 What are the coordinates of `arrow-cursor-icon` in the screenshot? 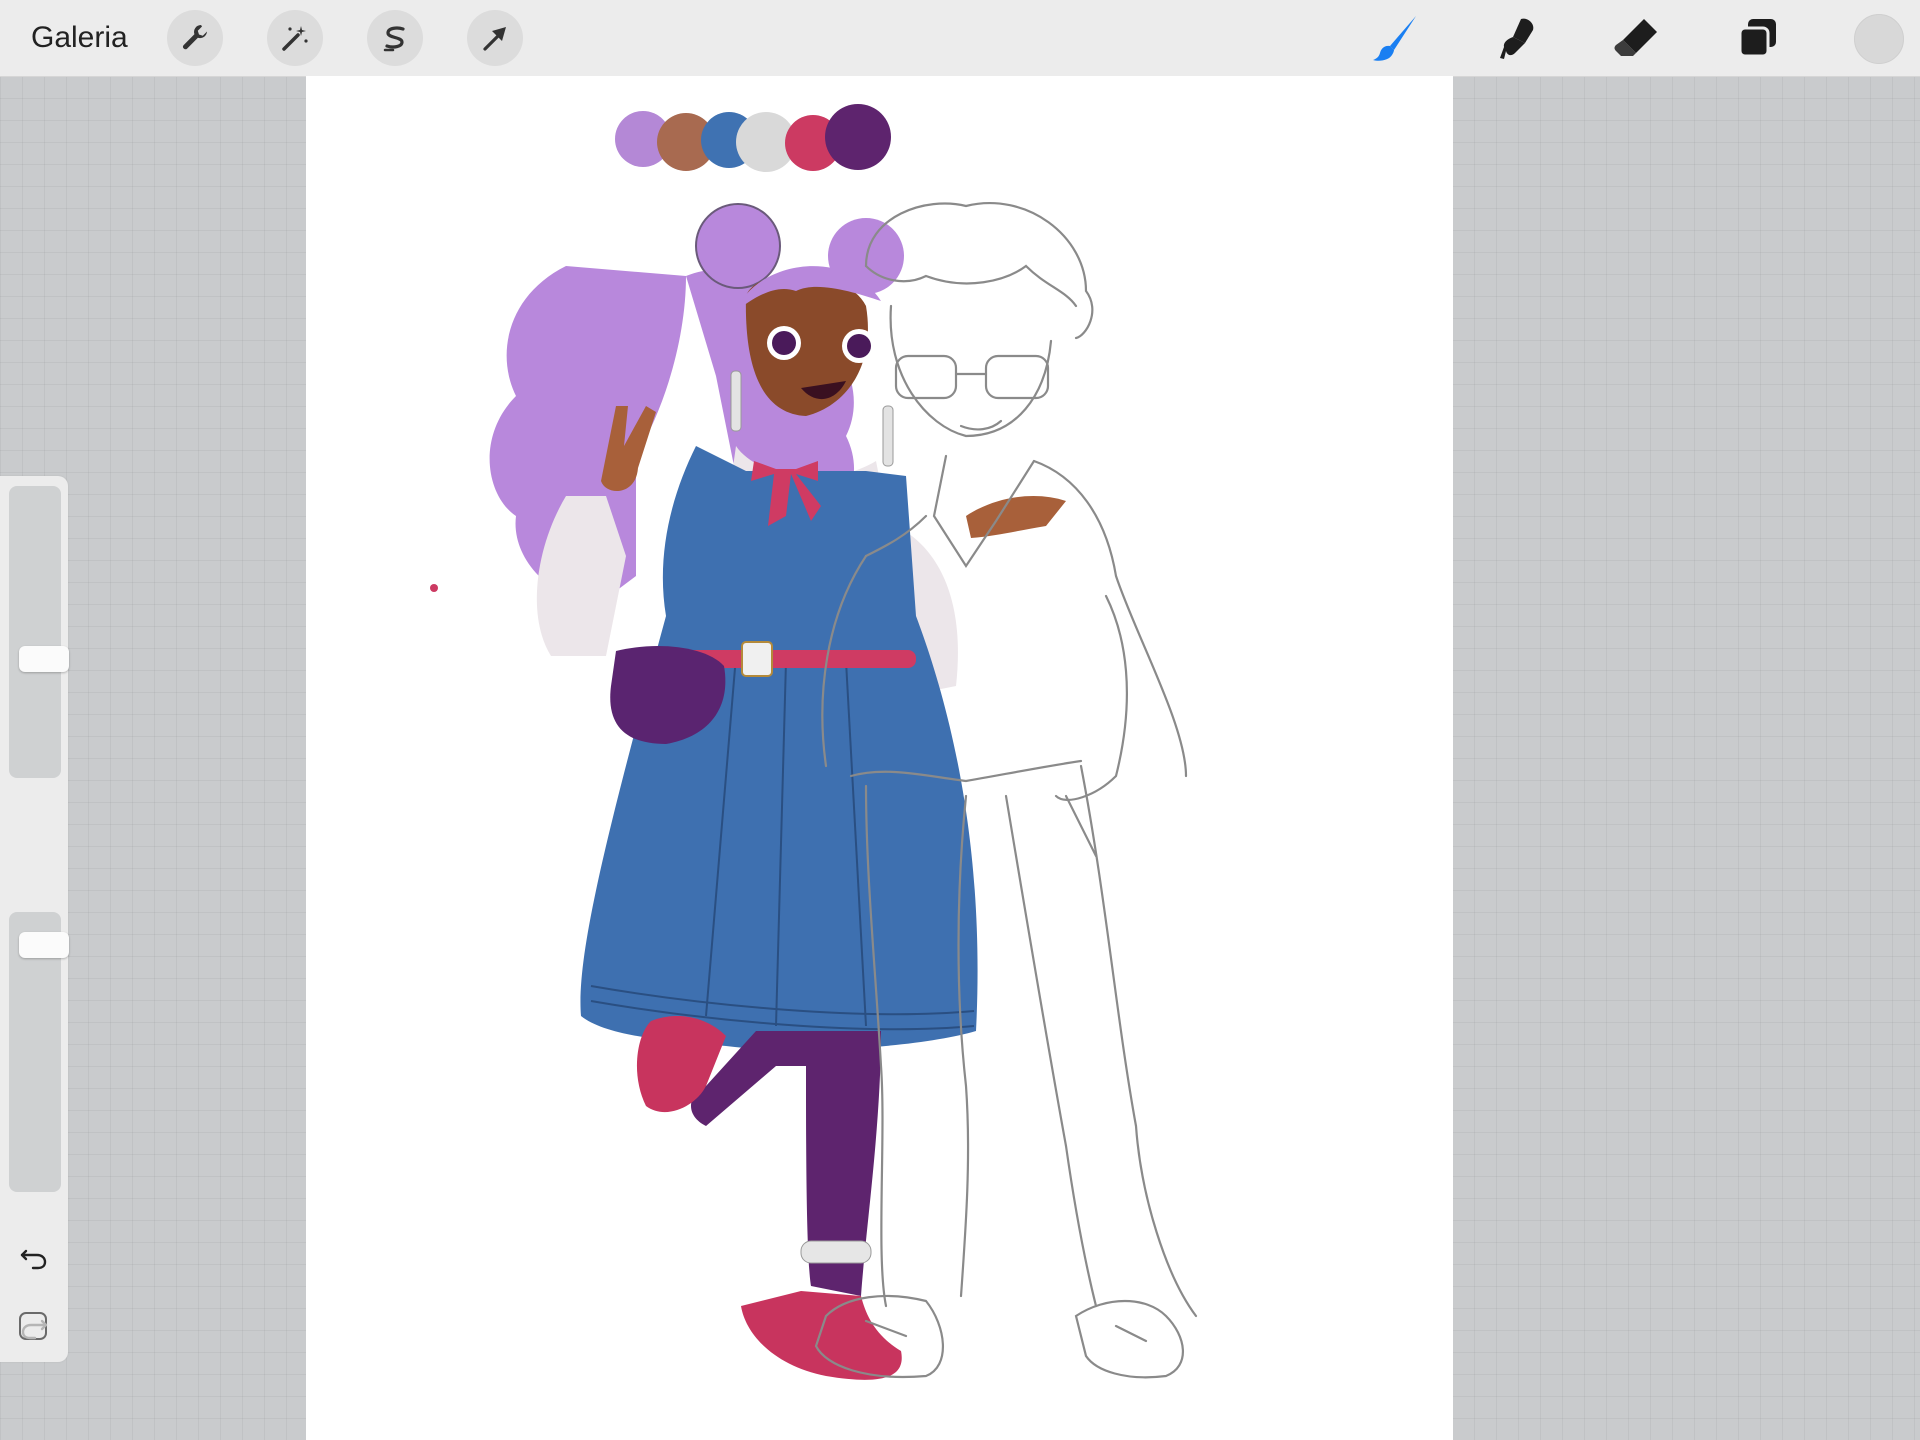 It's located at (495, 38).